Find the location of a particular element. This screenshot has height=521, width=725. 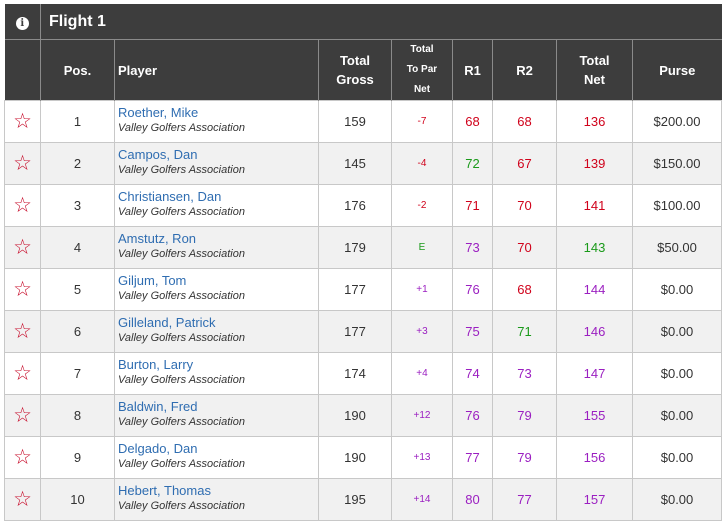

player-cell: Giljum, Tom Valley Golfers Association is located at coordinates (216, 289).